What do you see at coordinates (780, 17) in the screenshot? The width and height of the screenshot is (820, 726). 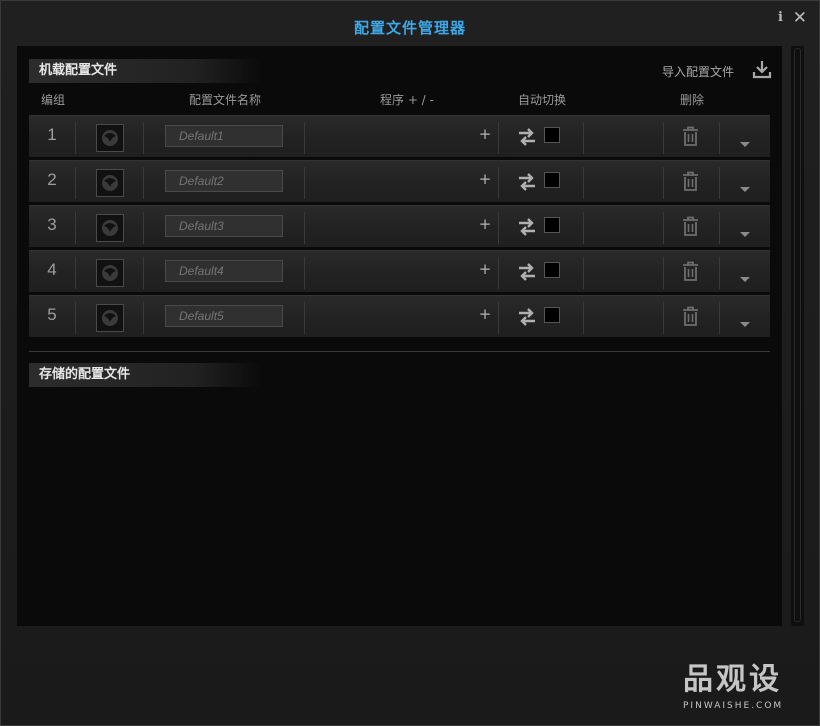 I see `info-button: i` at bounding box center [780, 17].